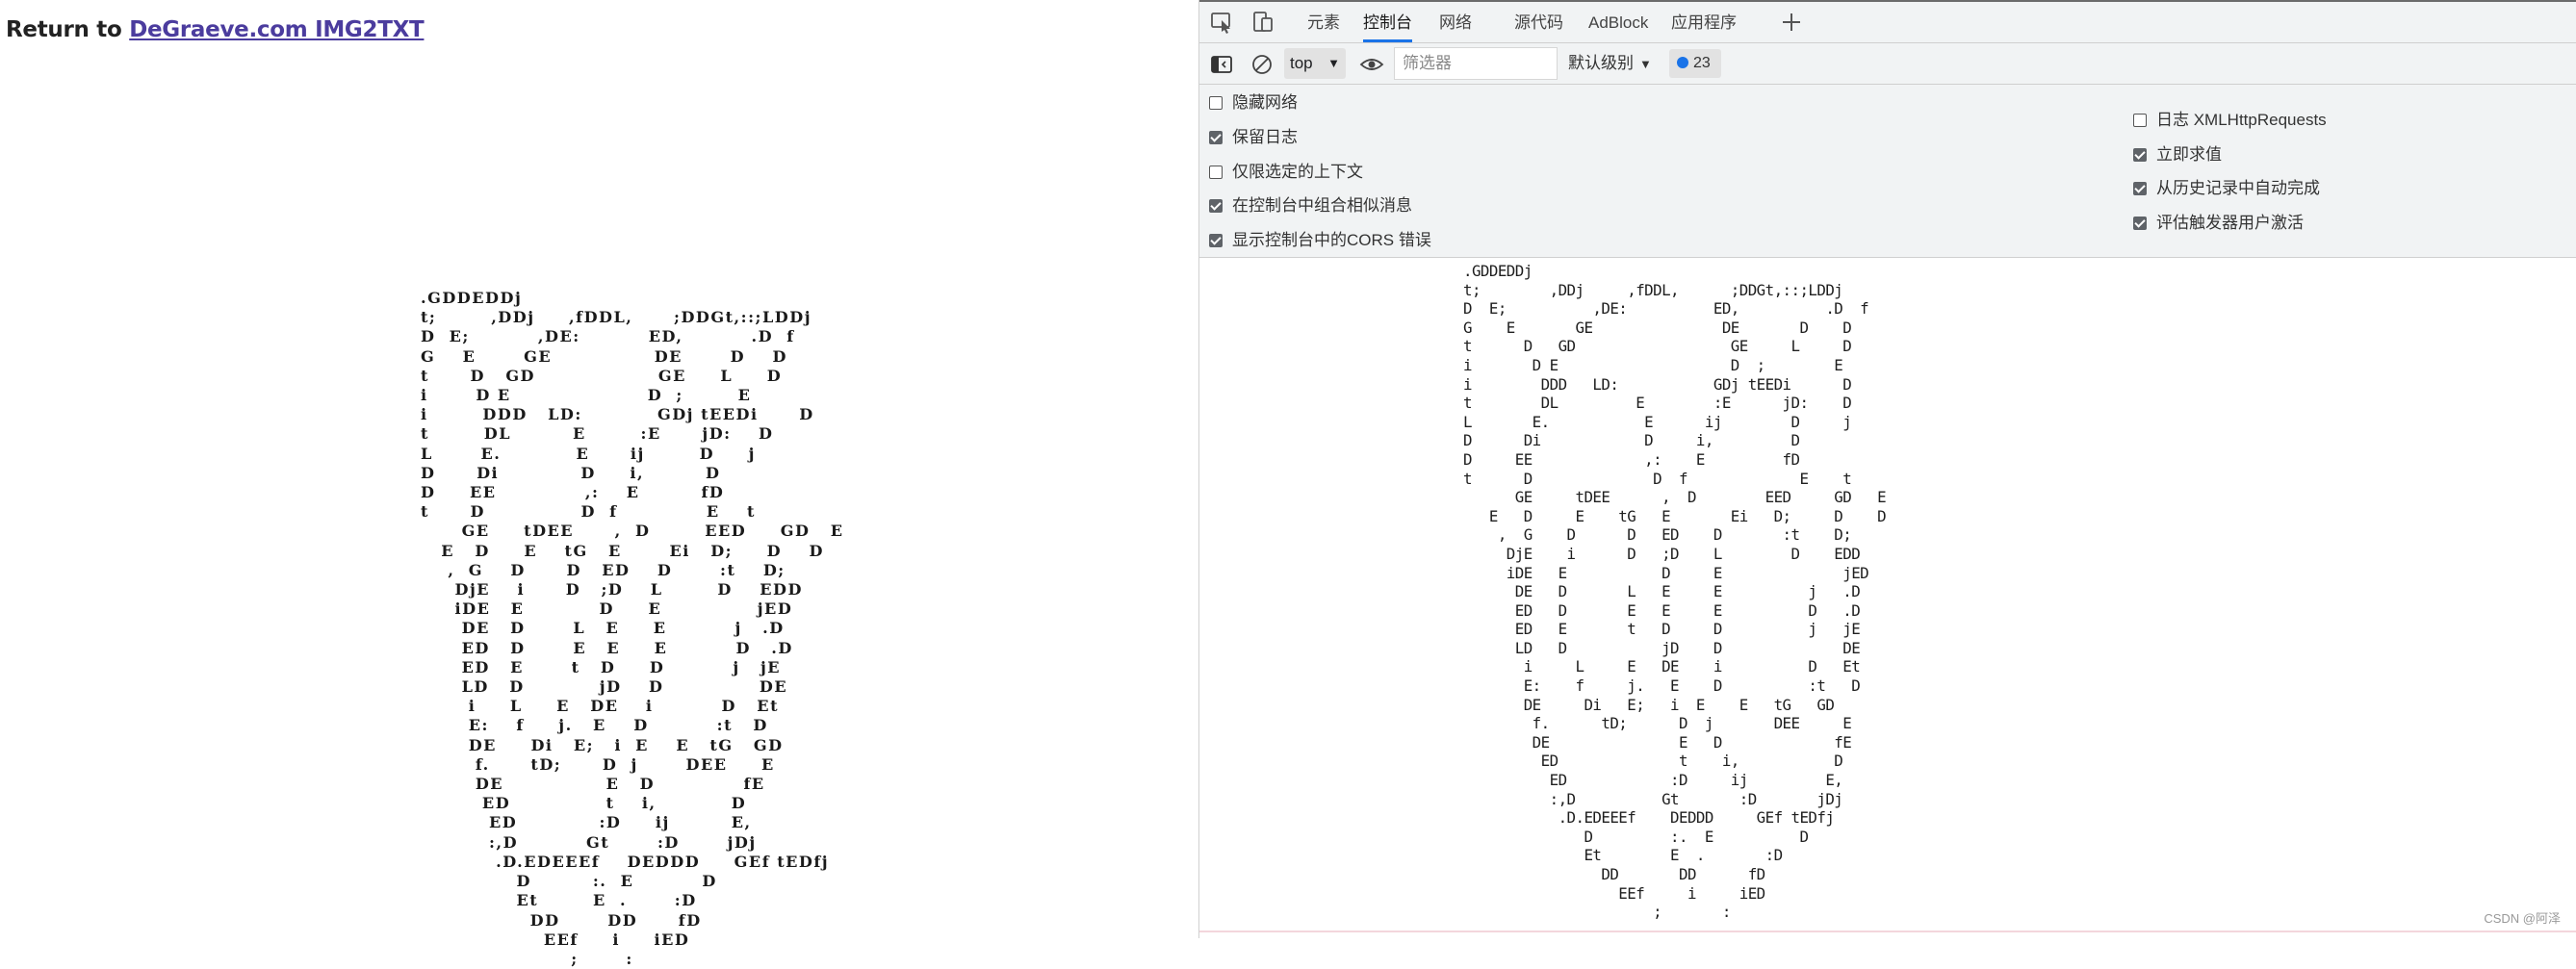  I want to click on log-level-value: 默认级别, so click(1601, 63).